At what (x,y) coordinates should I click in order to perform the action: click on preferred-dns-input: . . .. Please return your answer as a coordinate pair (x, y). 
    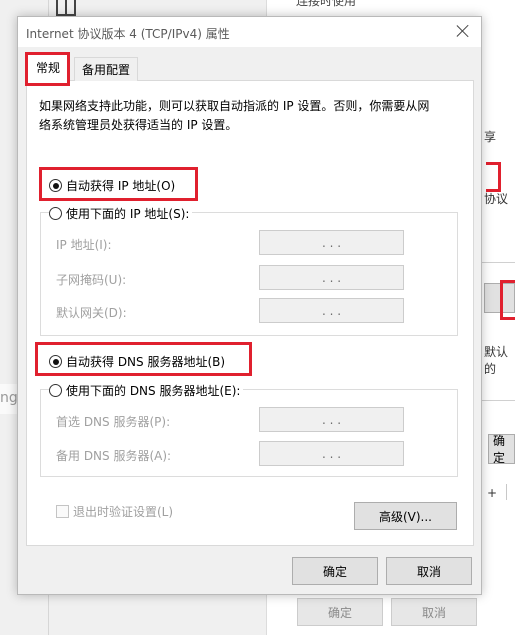
    Looking at the image, I should click on (331, 419).